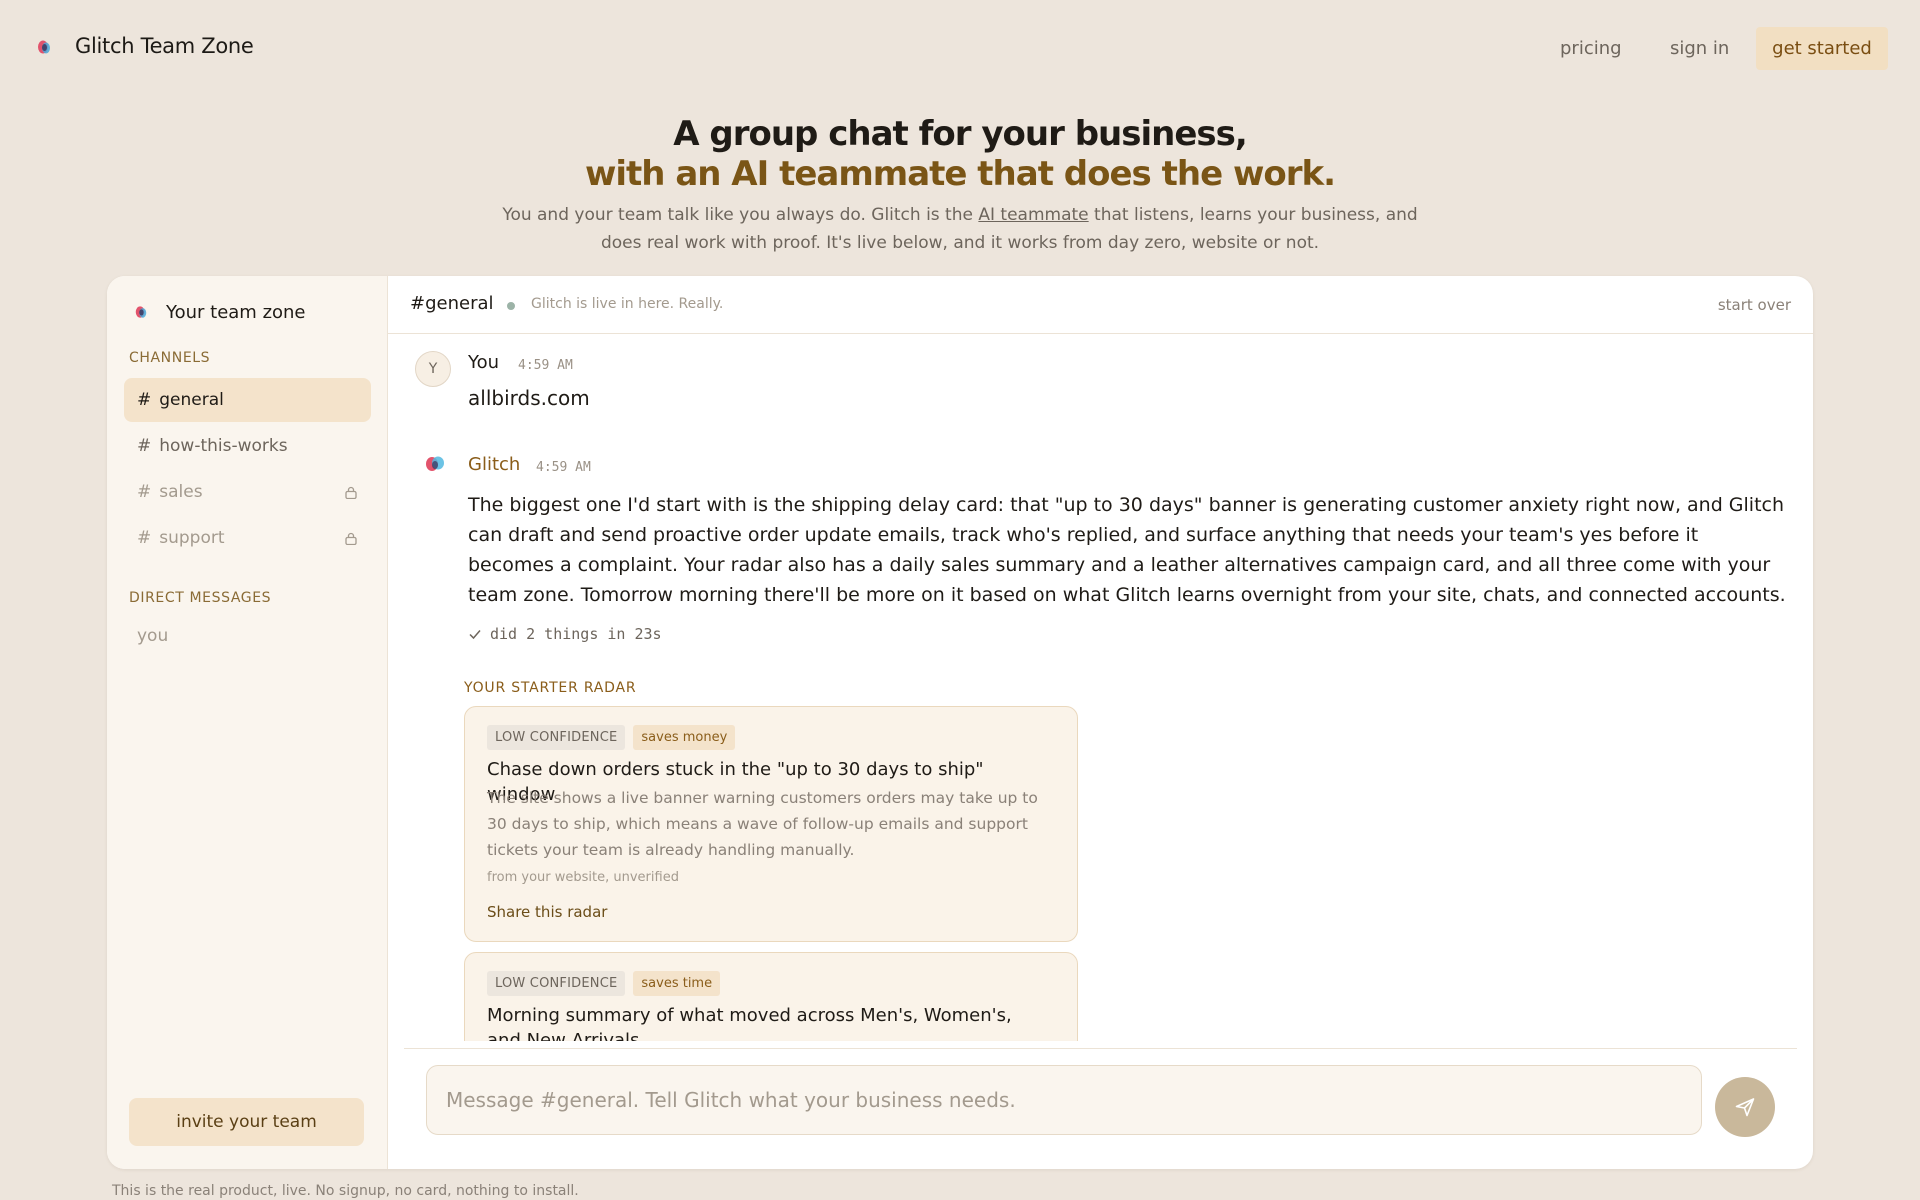  I want to click on start-over-link: start over, so click(1754, 305).